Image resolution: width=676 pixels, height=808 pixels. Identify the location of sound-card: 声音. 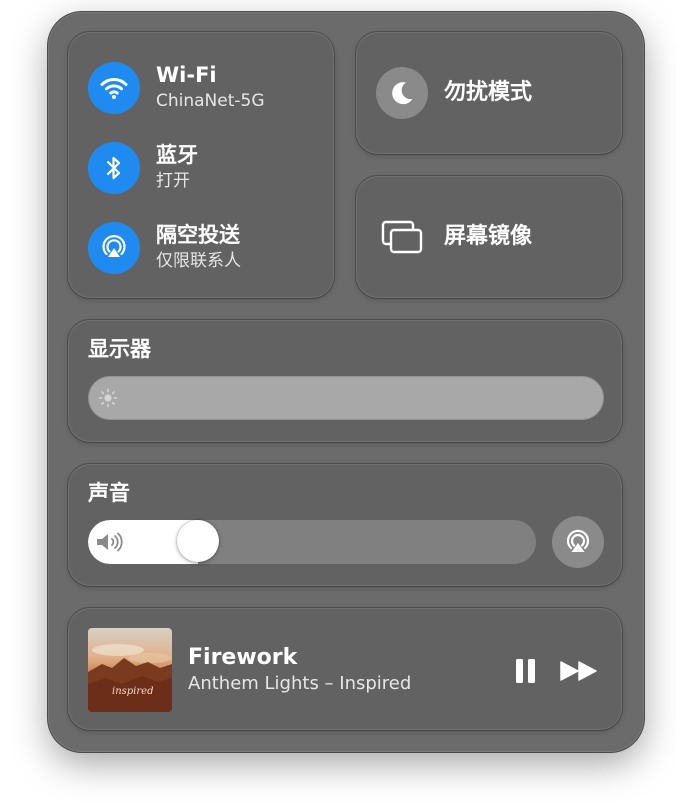
(345, 525).